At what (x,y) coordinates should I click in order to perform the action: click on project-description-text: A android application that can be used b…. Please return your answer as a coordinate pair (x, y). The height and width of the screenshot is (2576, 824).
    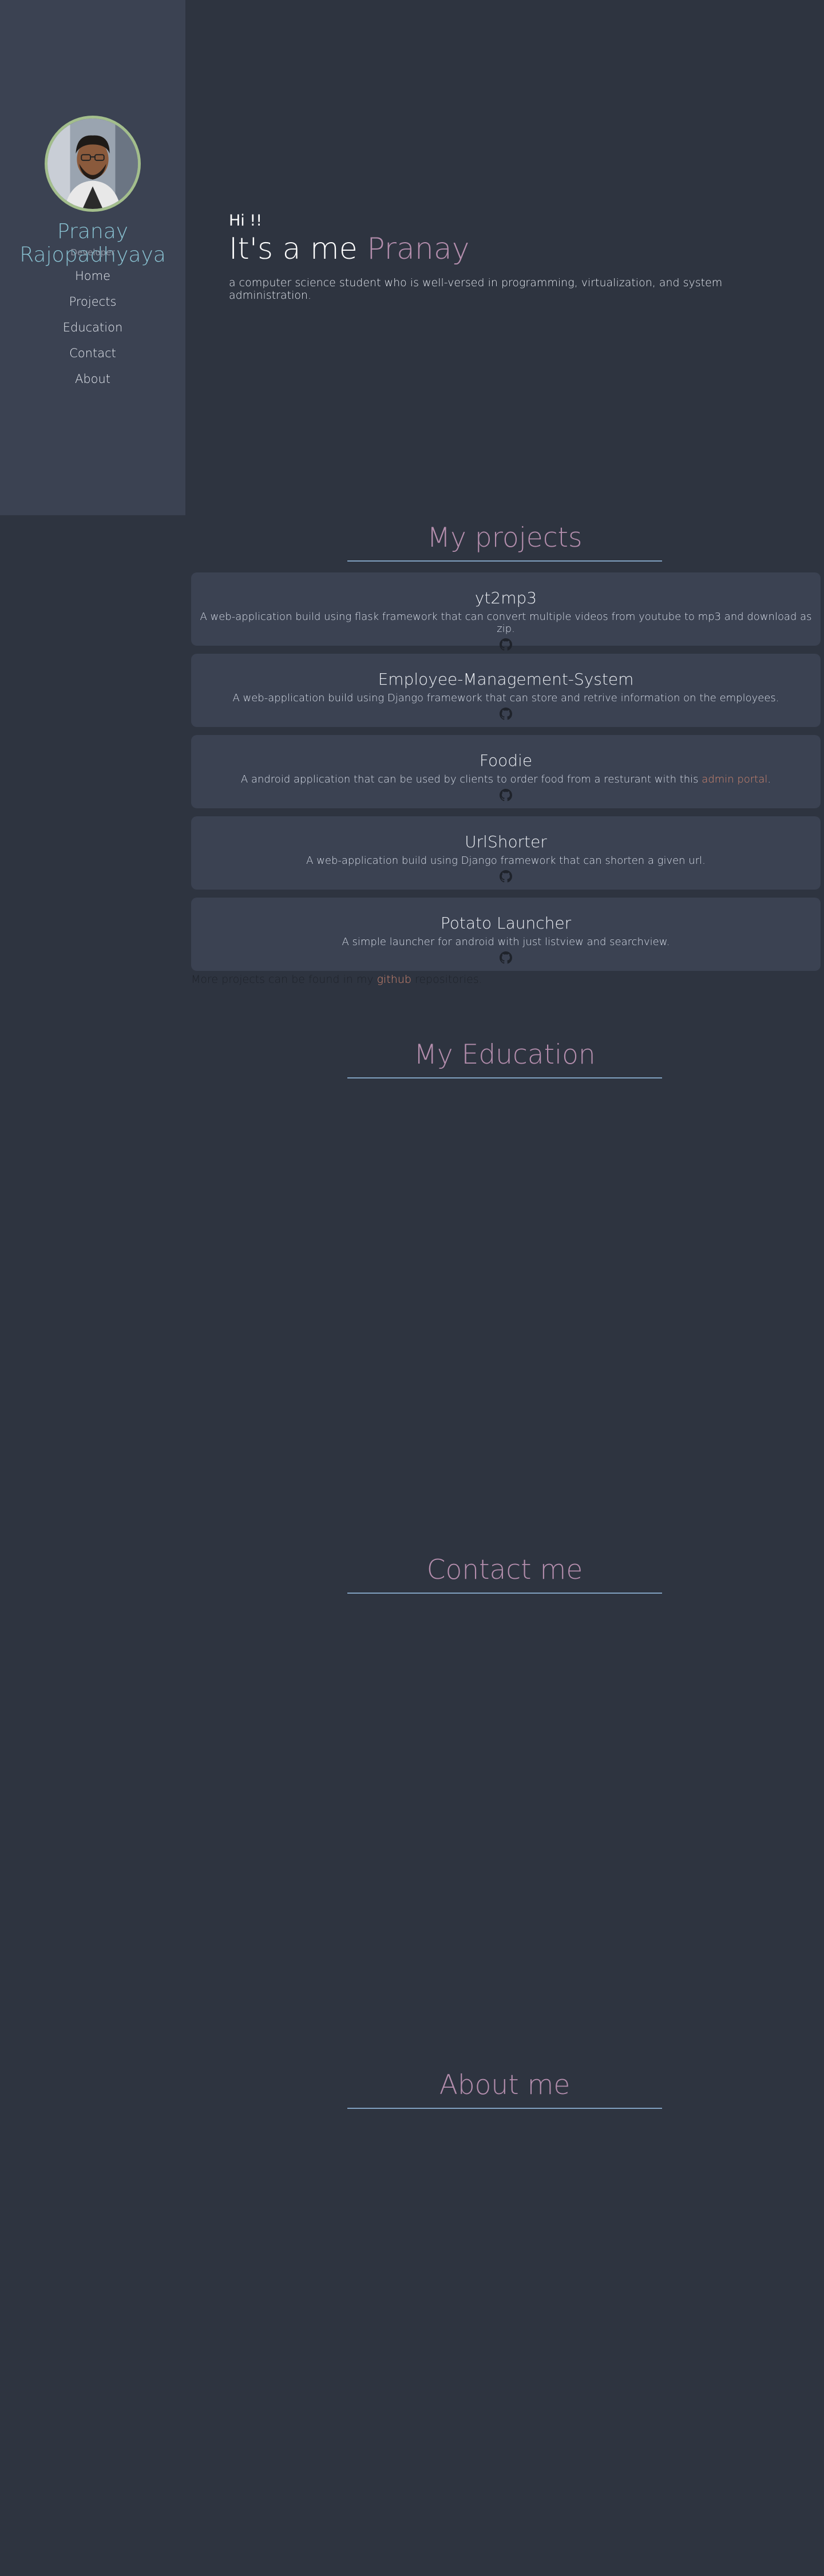
    Looking at the image, I should click on (469, 779).